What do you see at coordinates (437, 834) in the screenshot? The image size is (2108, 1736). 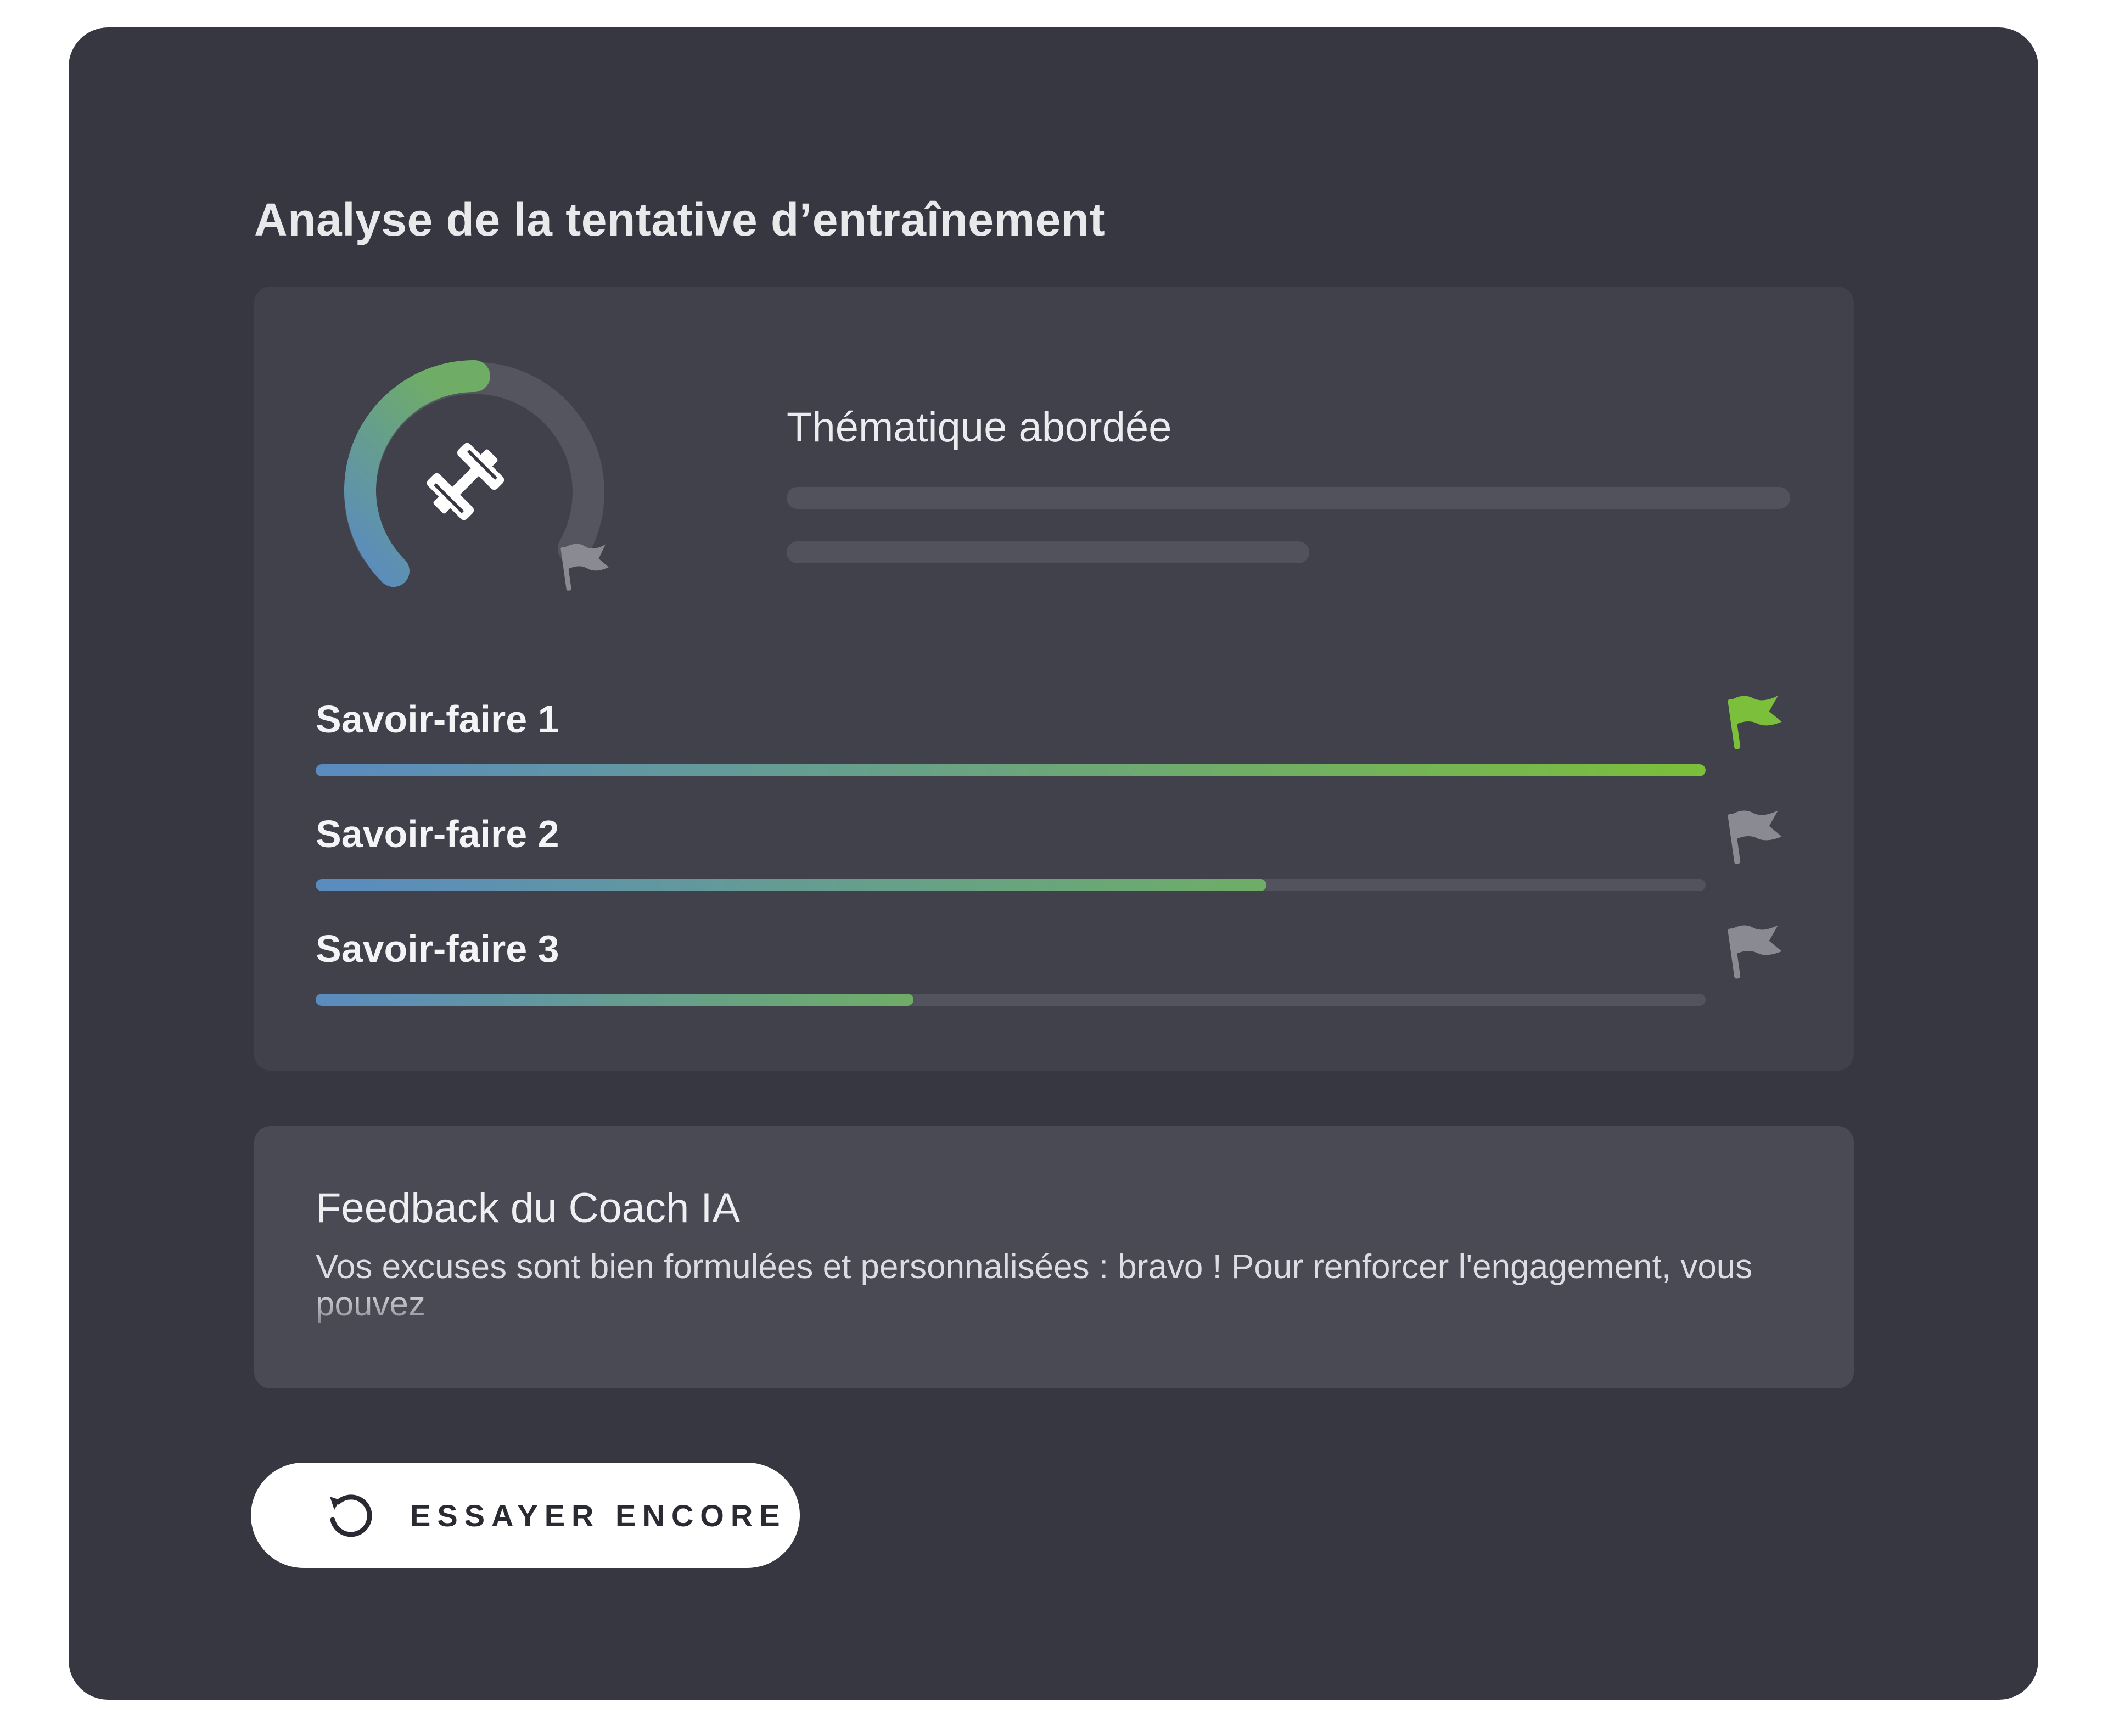 I see `skill-label: Savoir-faire 2` at bounding box center [437, 834].